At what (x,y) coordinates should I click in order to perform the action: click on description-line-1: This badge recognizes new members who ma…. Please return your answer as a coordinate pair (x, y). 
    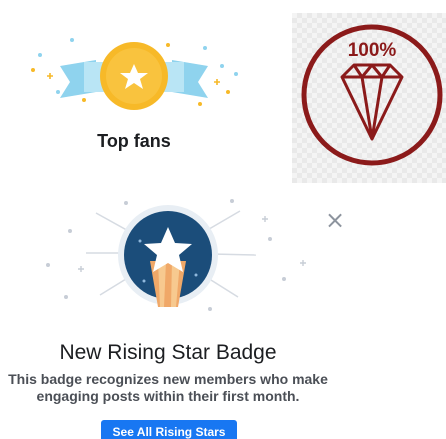
    Looking at the image, I should click on (168, 379).